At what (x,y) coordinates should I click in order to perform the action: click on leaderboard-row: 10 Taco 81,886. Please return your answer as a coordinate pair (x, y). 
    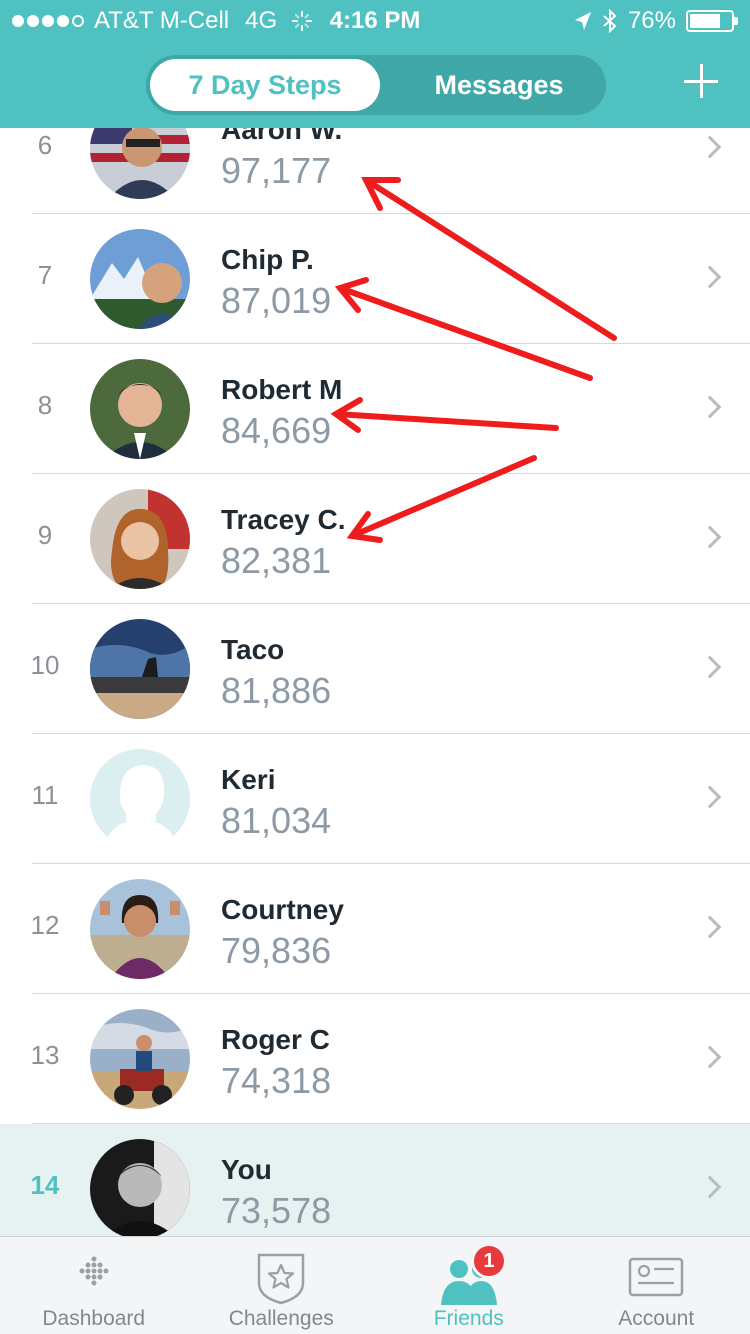
    Looking at the image, I should click on (375, 669).